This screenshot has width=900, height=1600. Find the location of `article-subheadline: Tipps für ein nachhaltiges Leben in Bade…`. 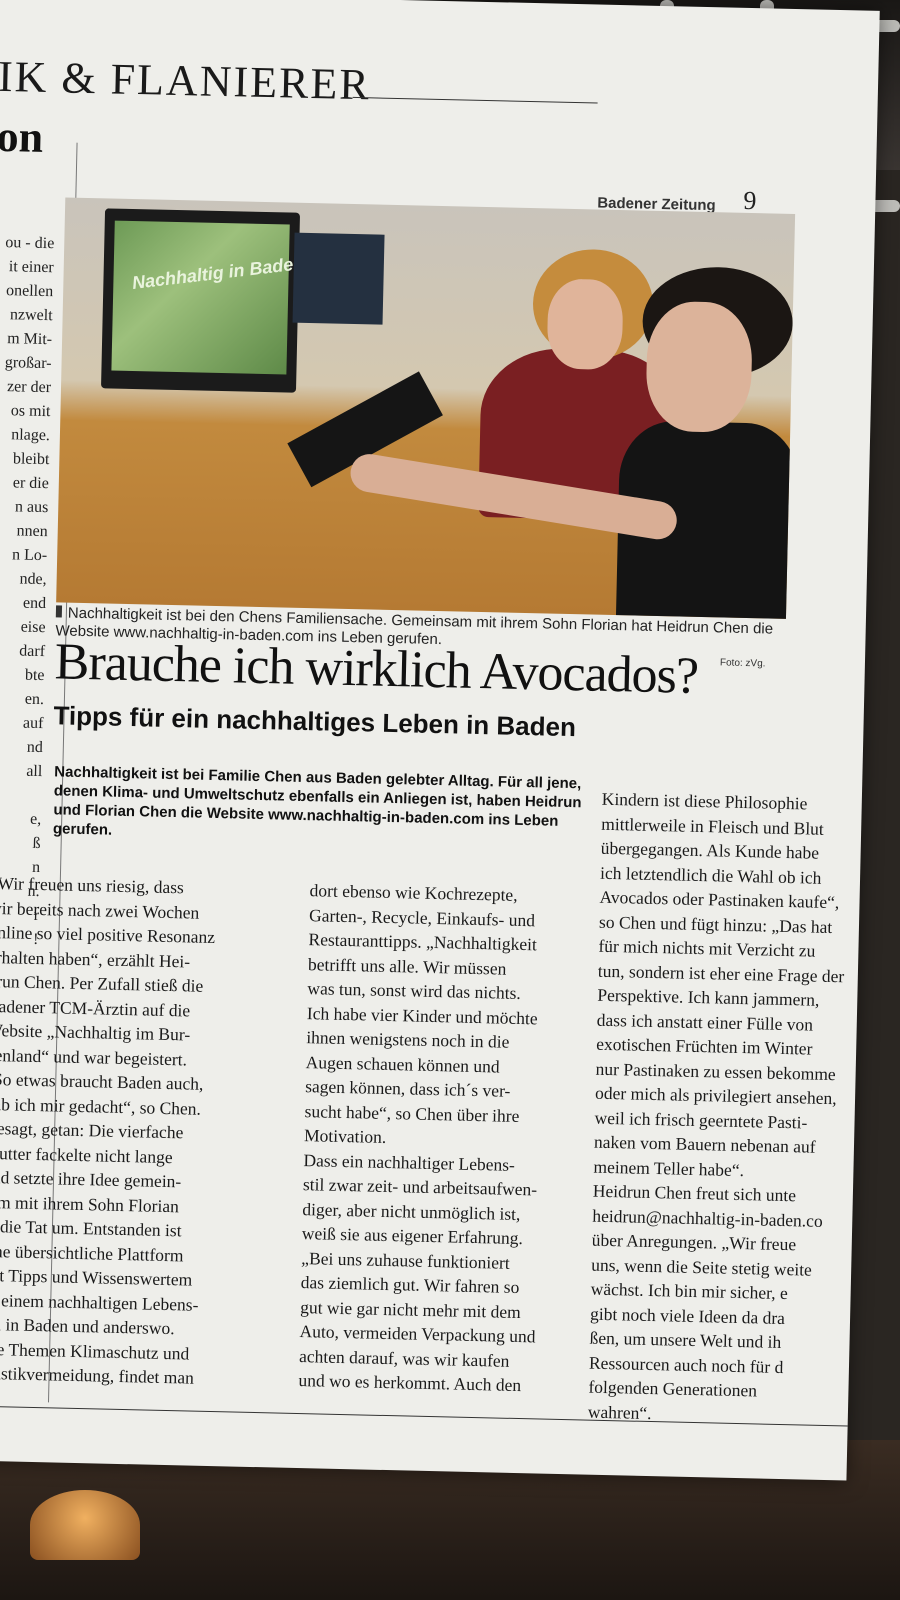

article-subheadline: Tipps für ein nachhaltiges Leben in Bade… is located at coordinates (315, 721).